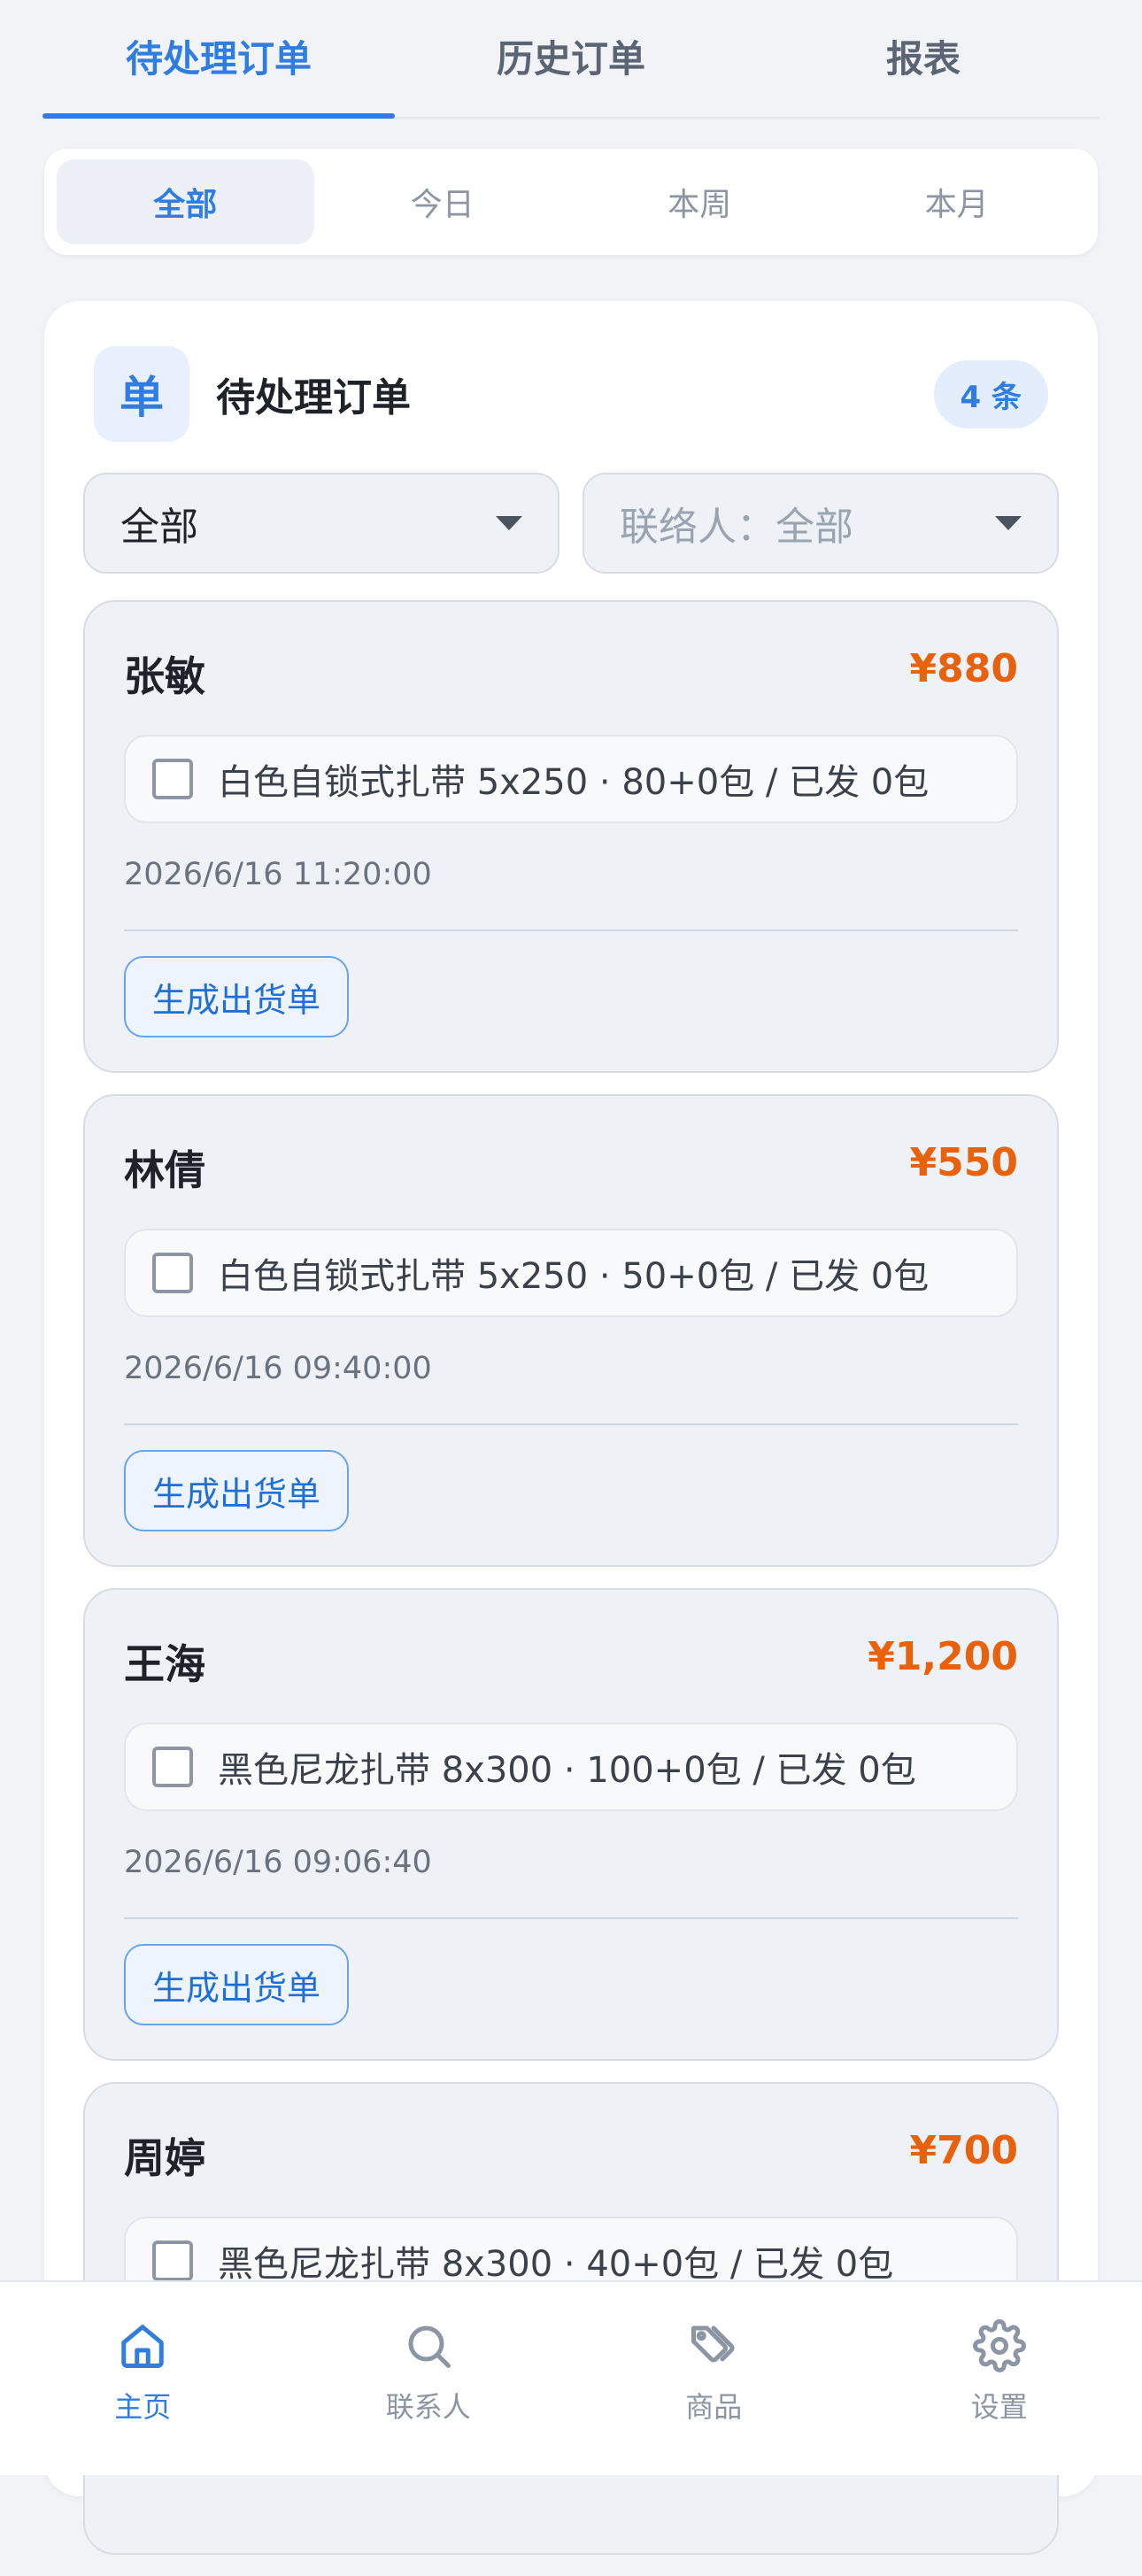 This screenshot has width=1142, height=2576. Describe the element at coordinates (713, 2405) in the screenshot. I see `nav-label: 商品` at that location.